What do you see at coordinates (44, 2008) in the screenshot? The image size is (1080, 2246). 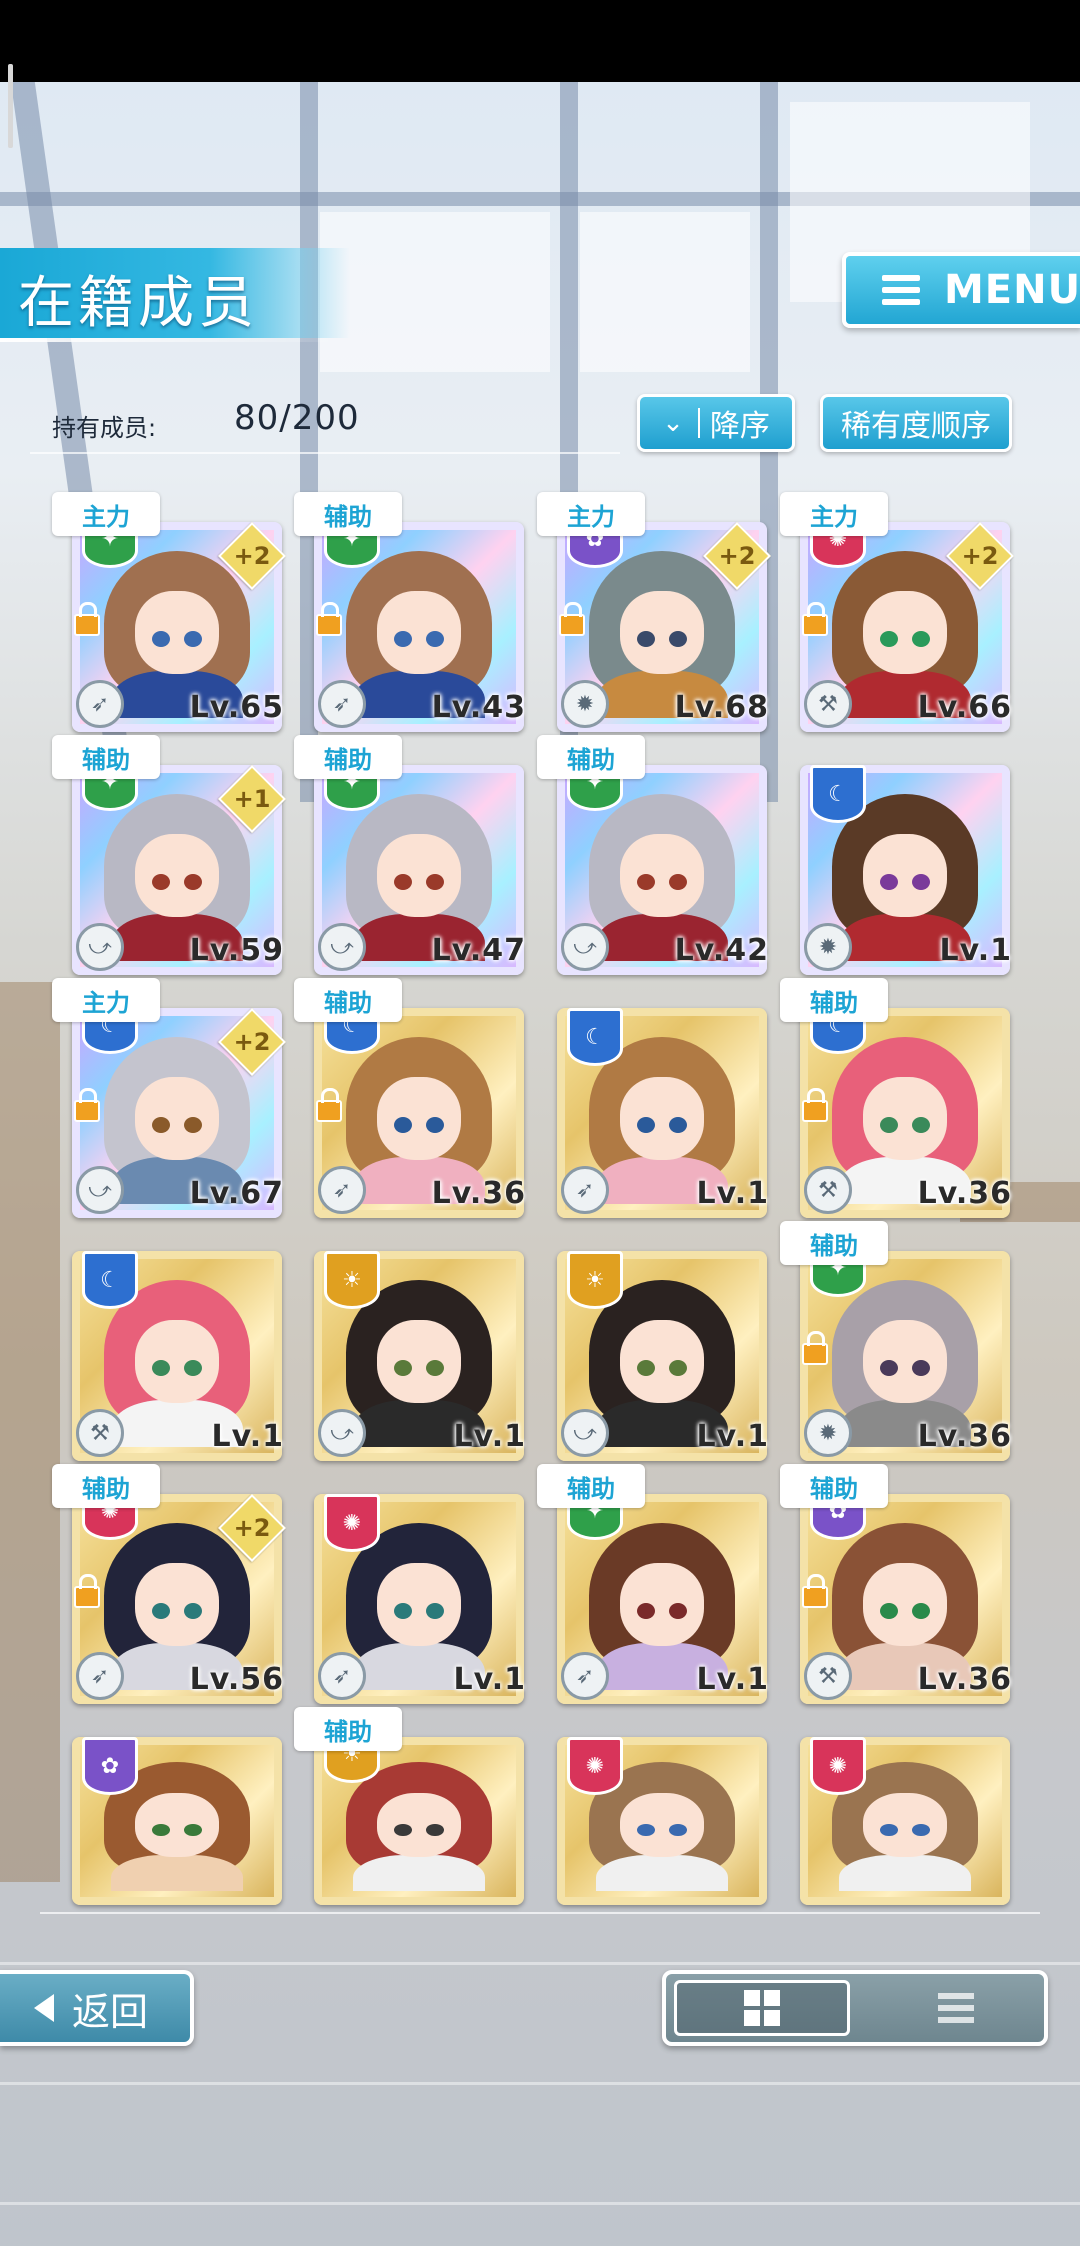 I see `left-triangle-icon` at bounding box center [44, 2008].